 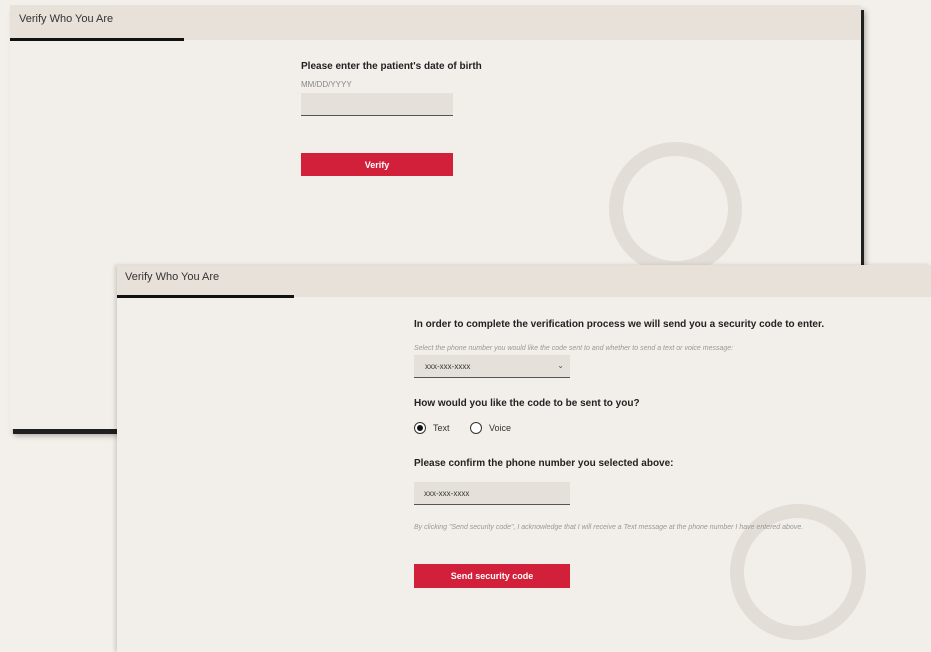 What do you see at coordinates (675, 208) in the screenshot?
I see `decorative-ring` at bounding box center [675, 208].